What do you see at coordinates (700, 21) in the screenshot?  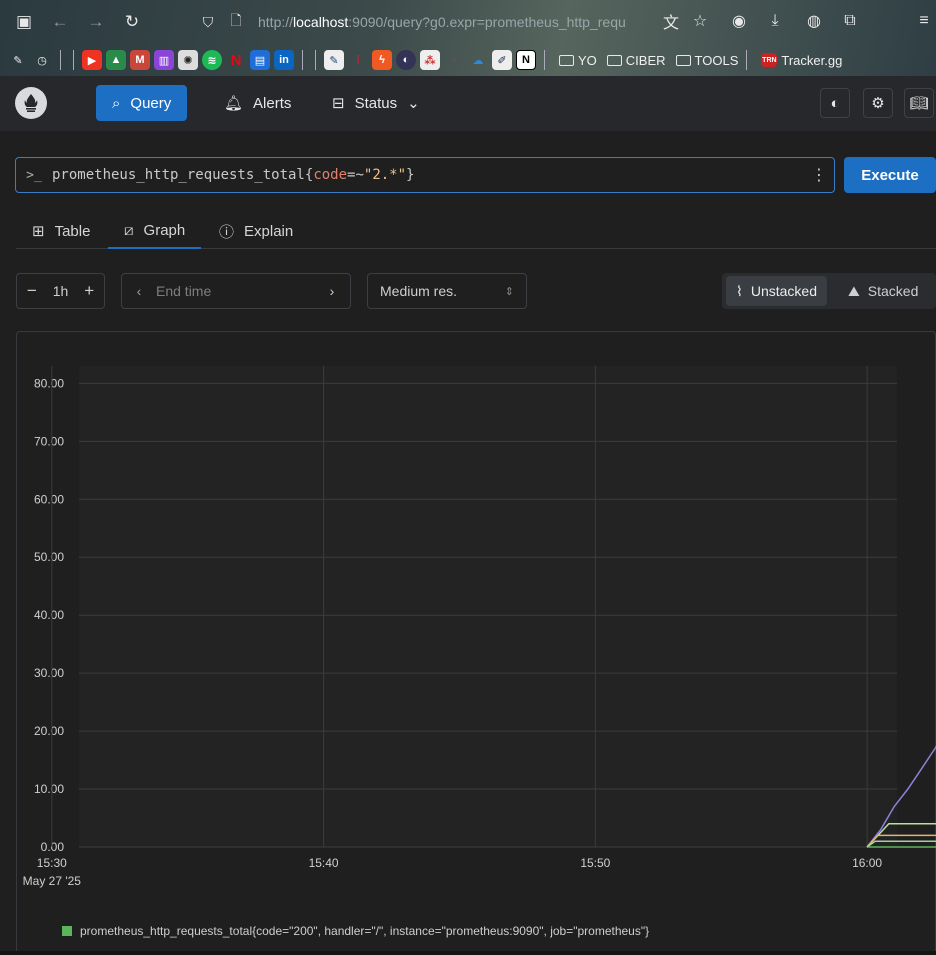 I see `star-icon: ☆` at bounding box center [700, 21].